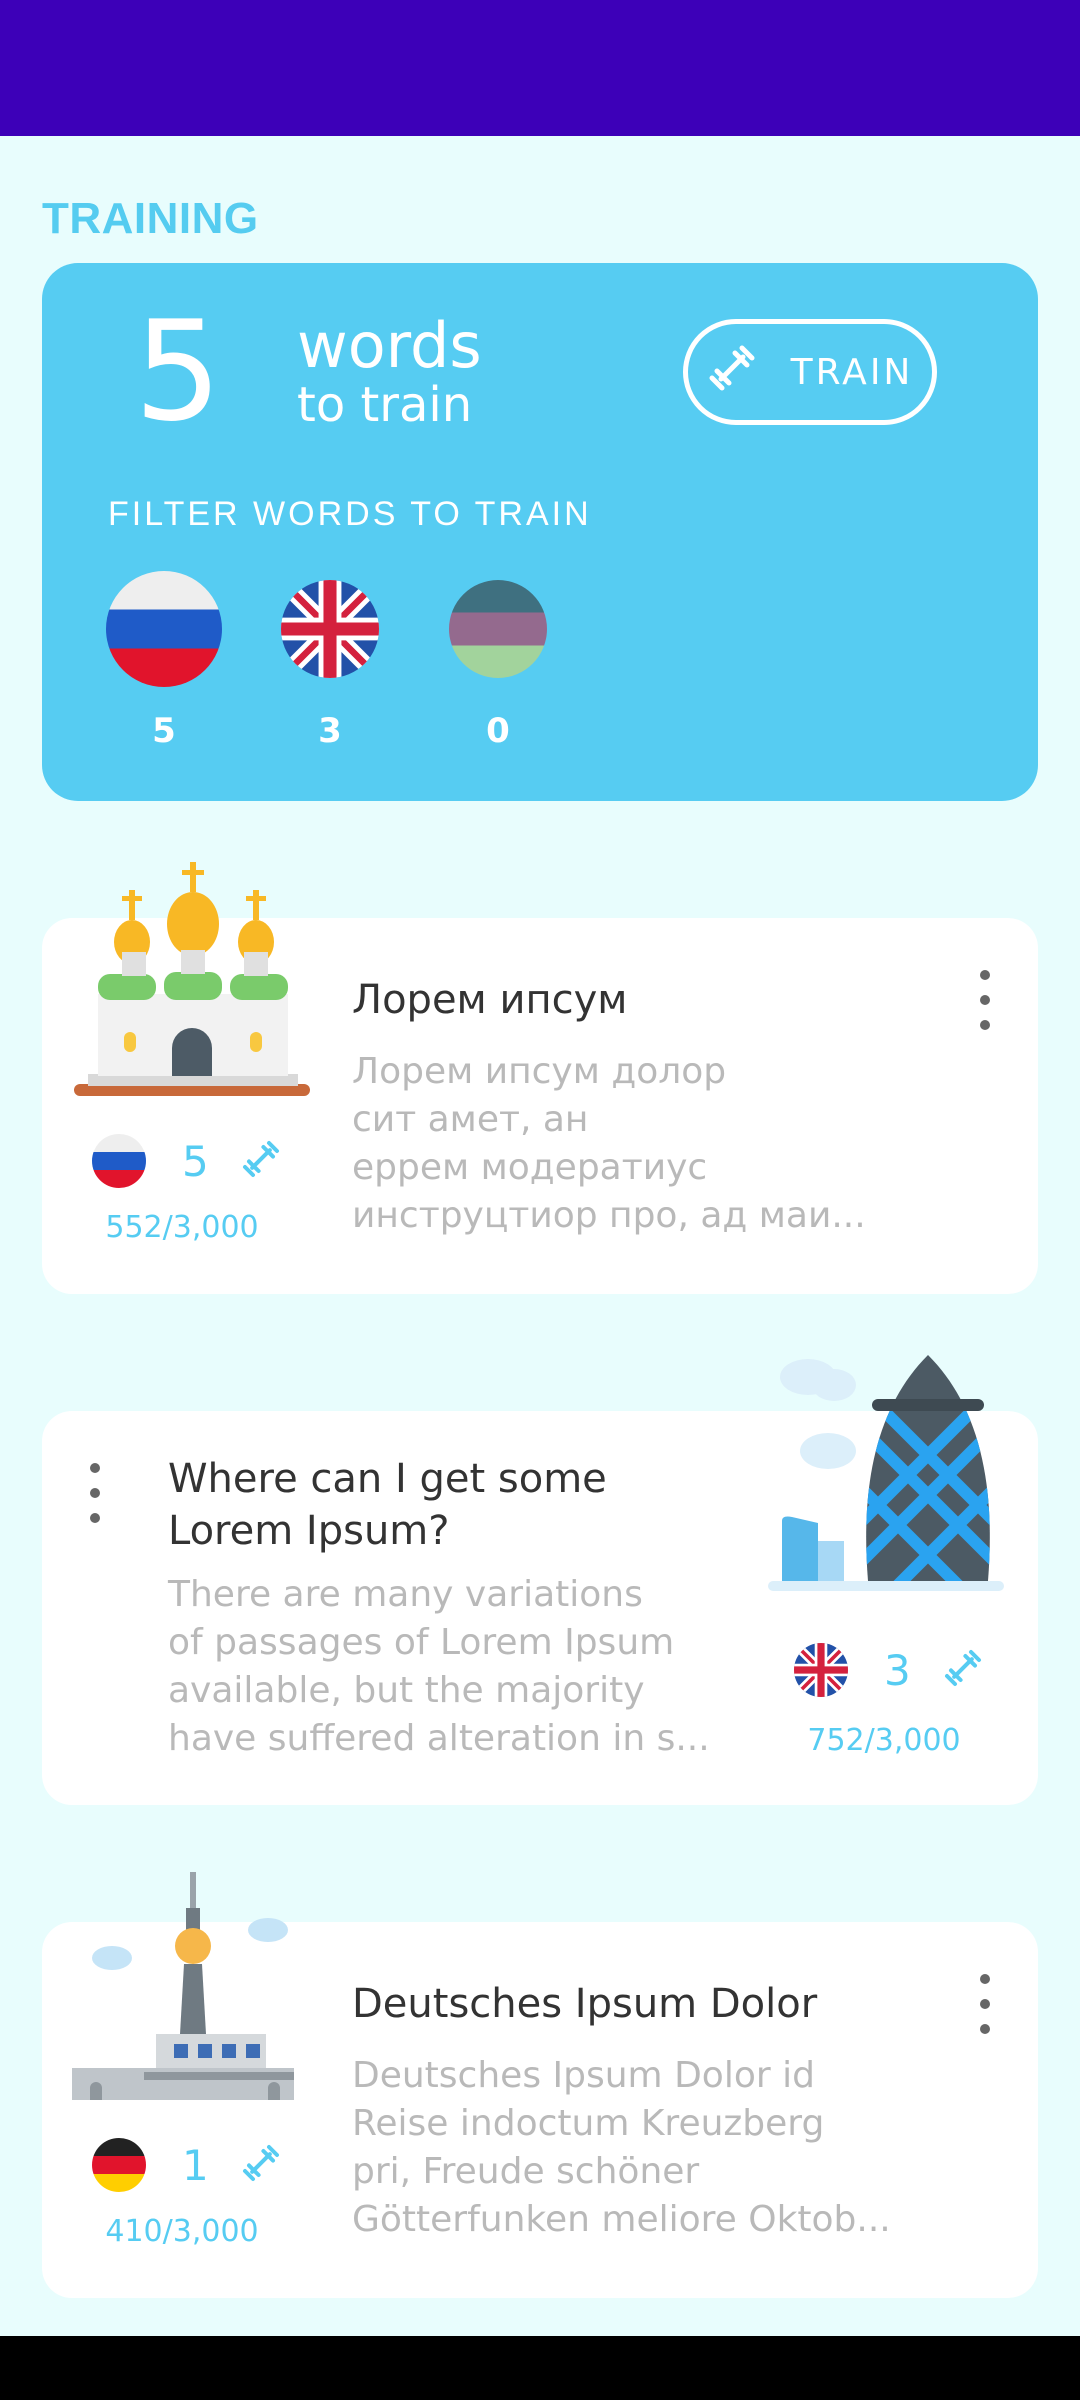 Image resolution: width=1080 pixels, height=2400 pixels. What do you see at coordinates (119, 2165) in the screenshot?
I see `germany-flag-icon` at bounding box center [119, 2165].